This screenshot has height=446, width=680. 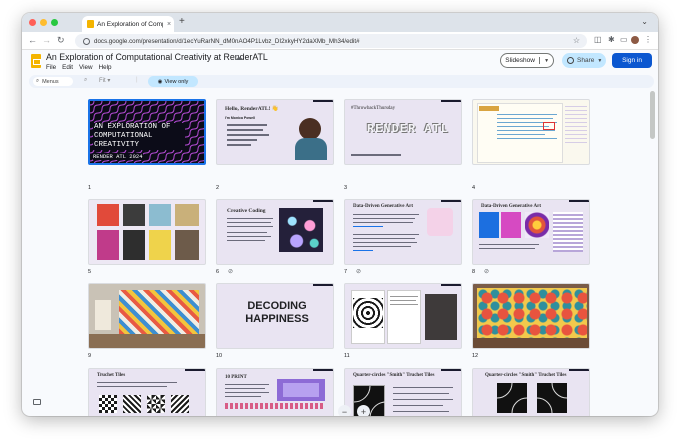 I want to click on close-tab-icon: ×, so click(x=169, y=24).